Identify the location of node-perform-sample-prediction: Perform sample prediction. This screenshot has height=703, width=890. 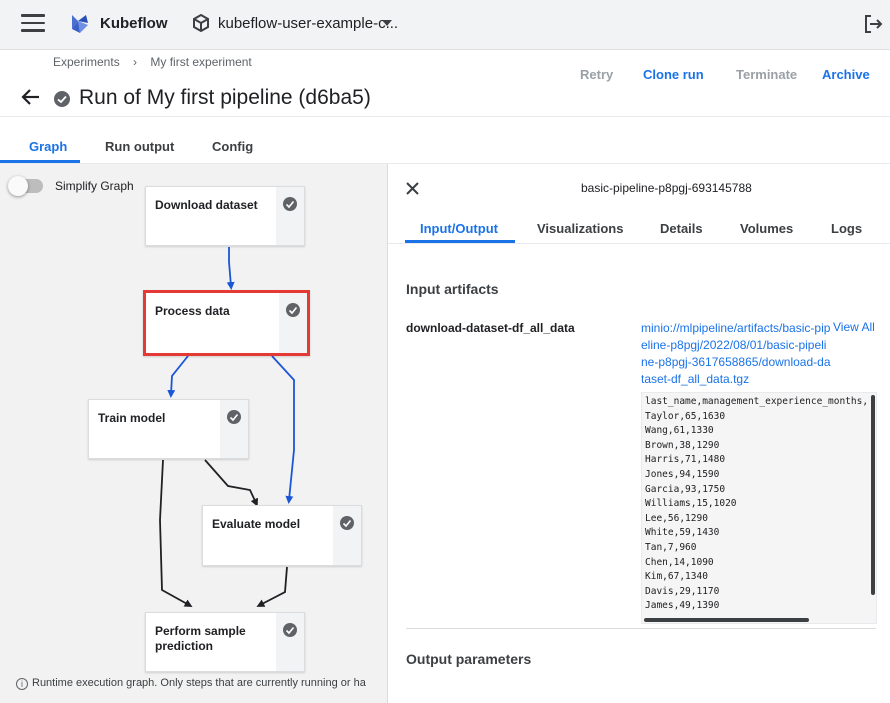
(225, 642).